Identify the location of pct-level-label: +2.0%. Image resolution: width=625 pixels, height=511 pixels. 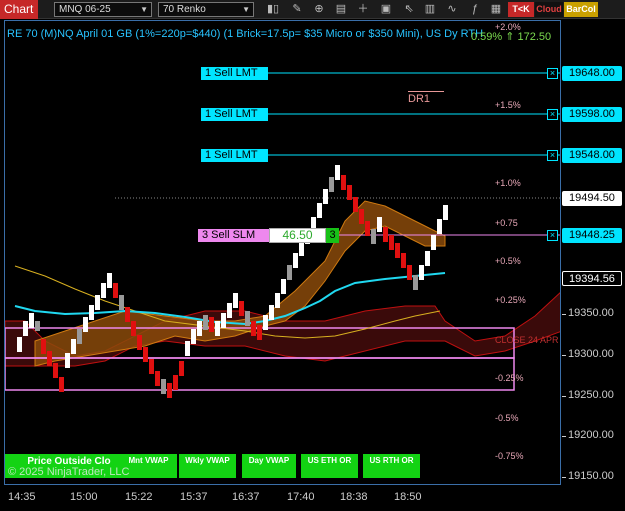
(508, 27).